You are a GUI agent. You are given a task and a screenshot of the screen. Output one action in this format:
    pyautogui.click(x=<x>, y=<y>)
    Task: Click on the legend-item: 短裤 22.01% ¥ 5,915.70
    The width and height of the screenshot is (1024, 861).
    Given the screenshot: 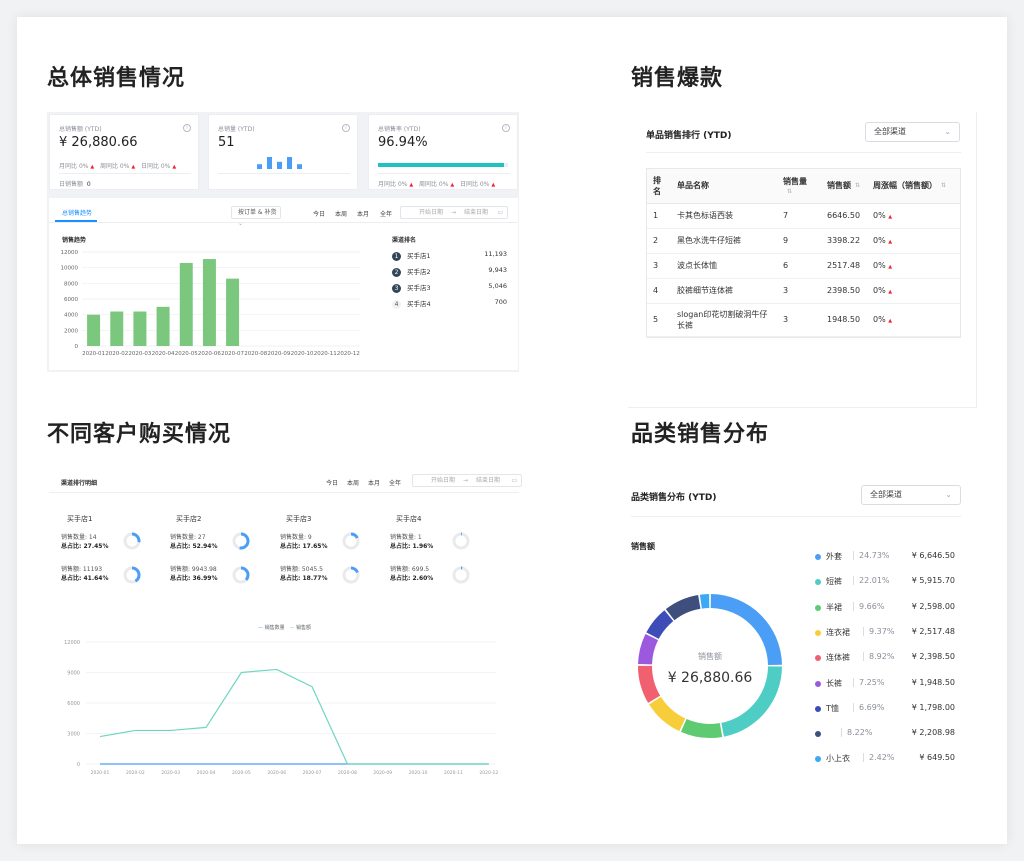 What is the action you would take?
    pyautogui.click(x=885, y=582)
    